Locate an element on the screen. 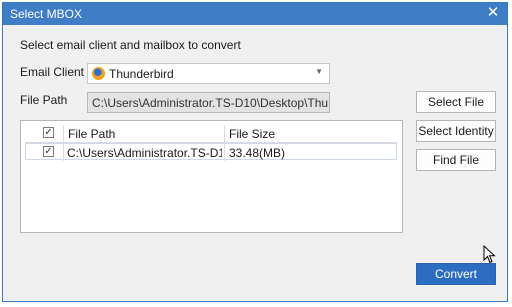  email-client-dropdown: Thunderbird ▼ is located at coordinates (208, 73).